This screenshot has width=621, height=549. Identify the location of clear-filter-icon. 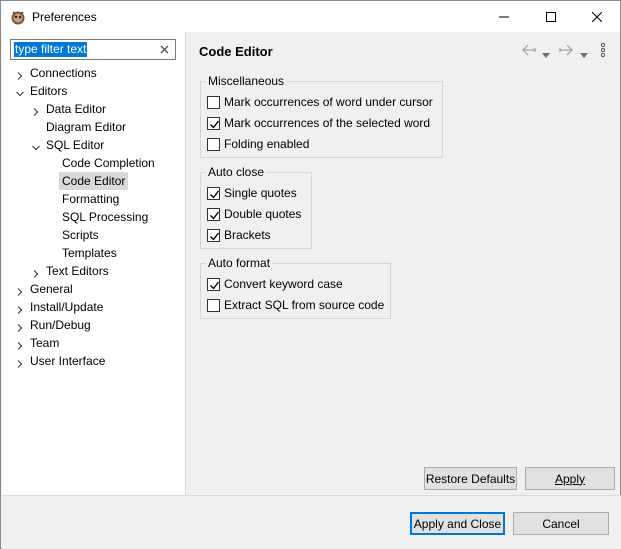
(164, 49).